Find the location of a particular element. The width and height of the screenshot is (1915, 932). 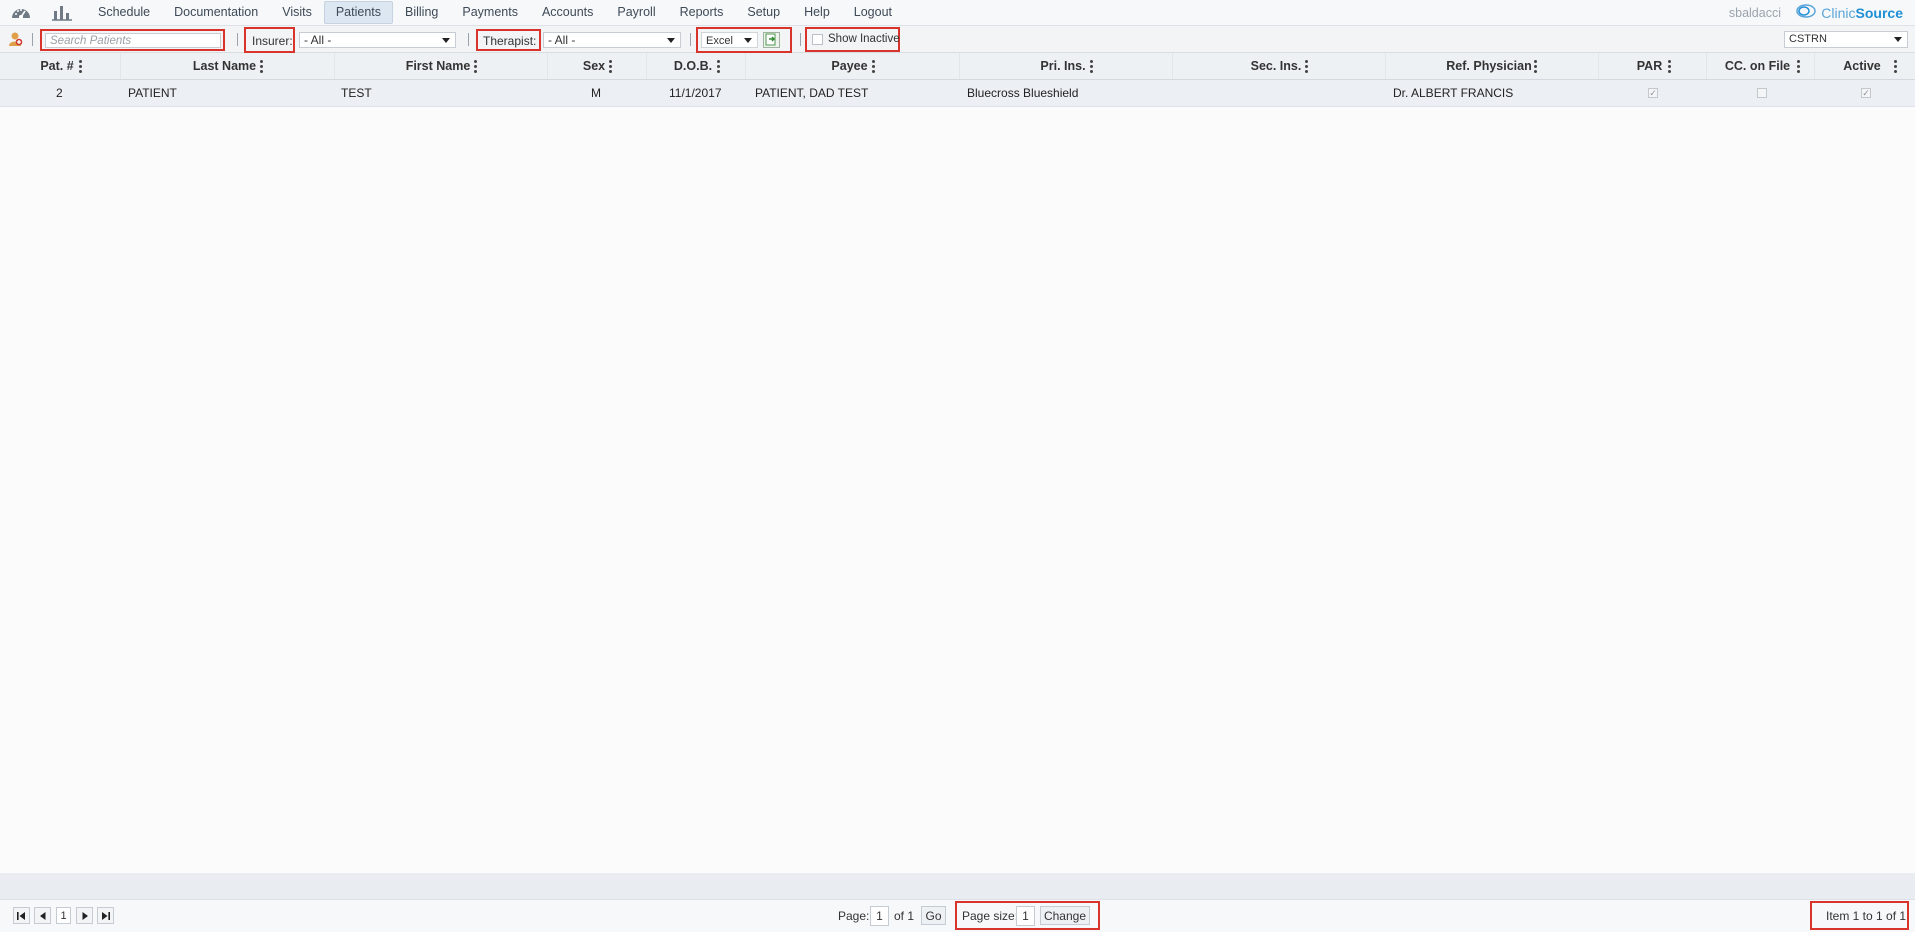

column-header-pri-ins: Pri. Ins. is located at coordinates (1066, 66).